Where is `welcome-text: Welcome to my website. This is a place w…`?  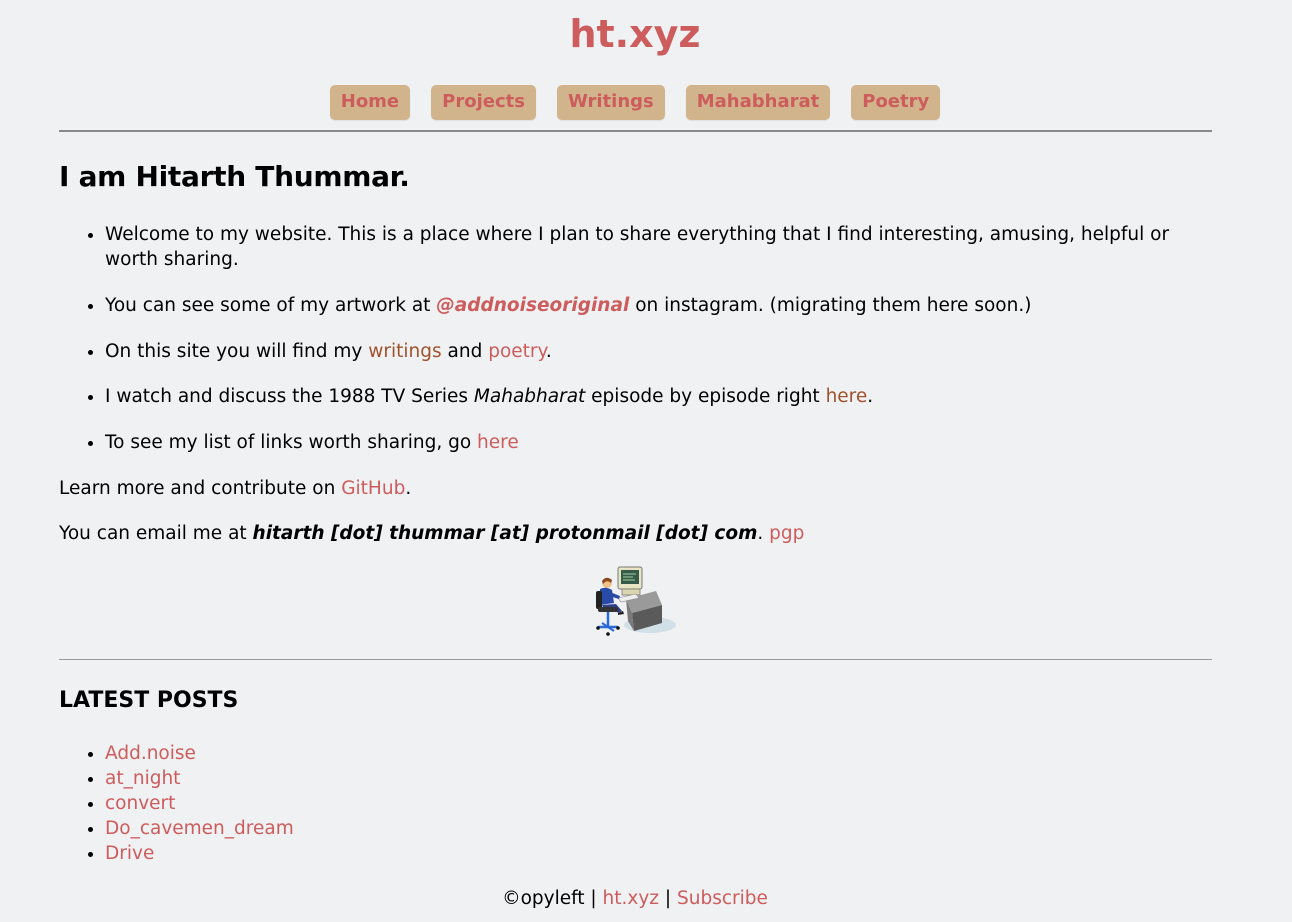 welcome-text: Welcome to my website. This is a place w… is located at coordinates (637, 247).